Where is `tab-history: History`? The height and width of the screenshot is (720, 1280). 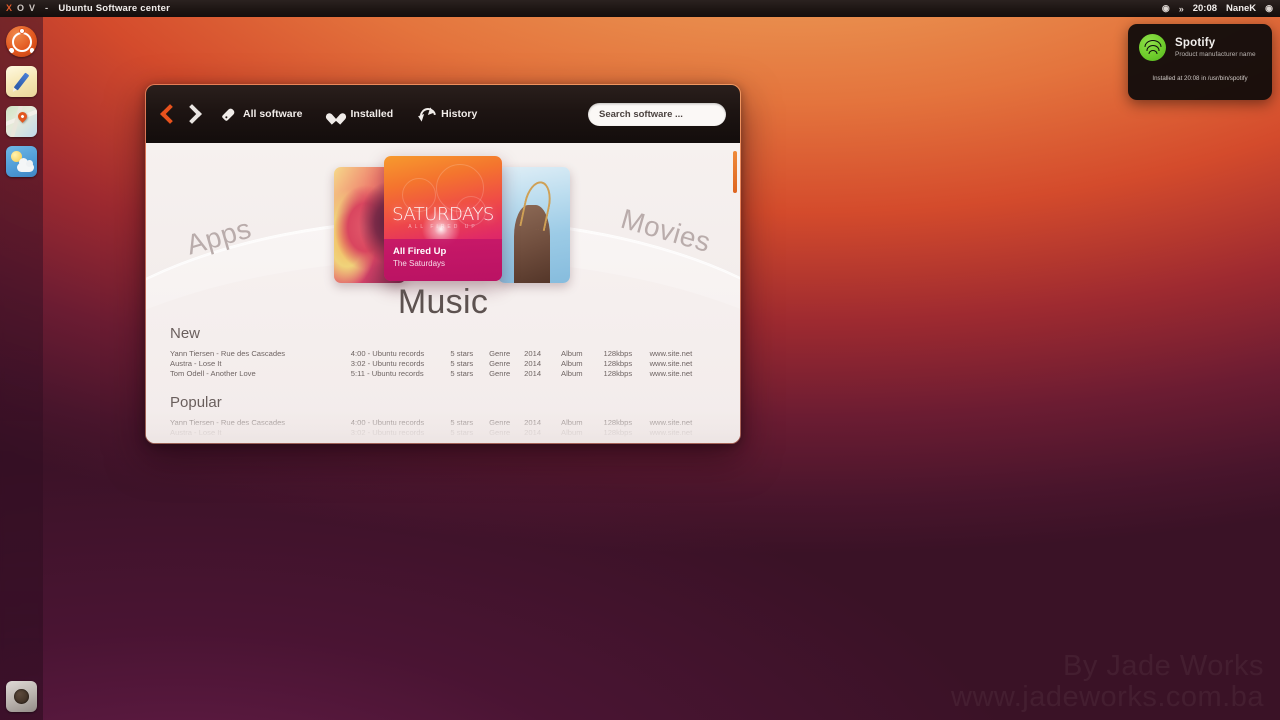 tab-history: History is located at coordinates (447, 114).